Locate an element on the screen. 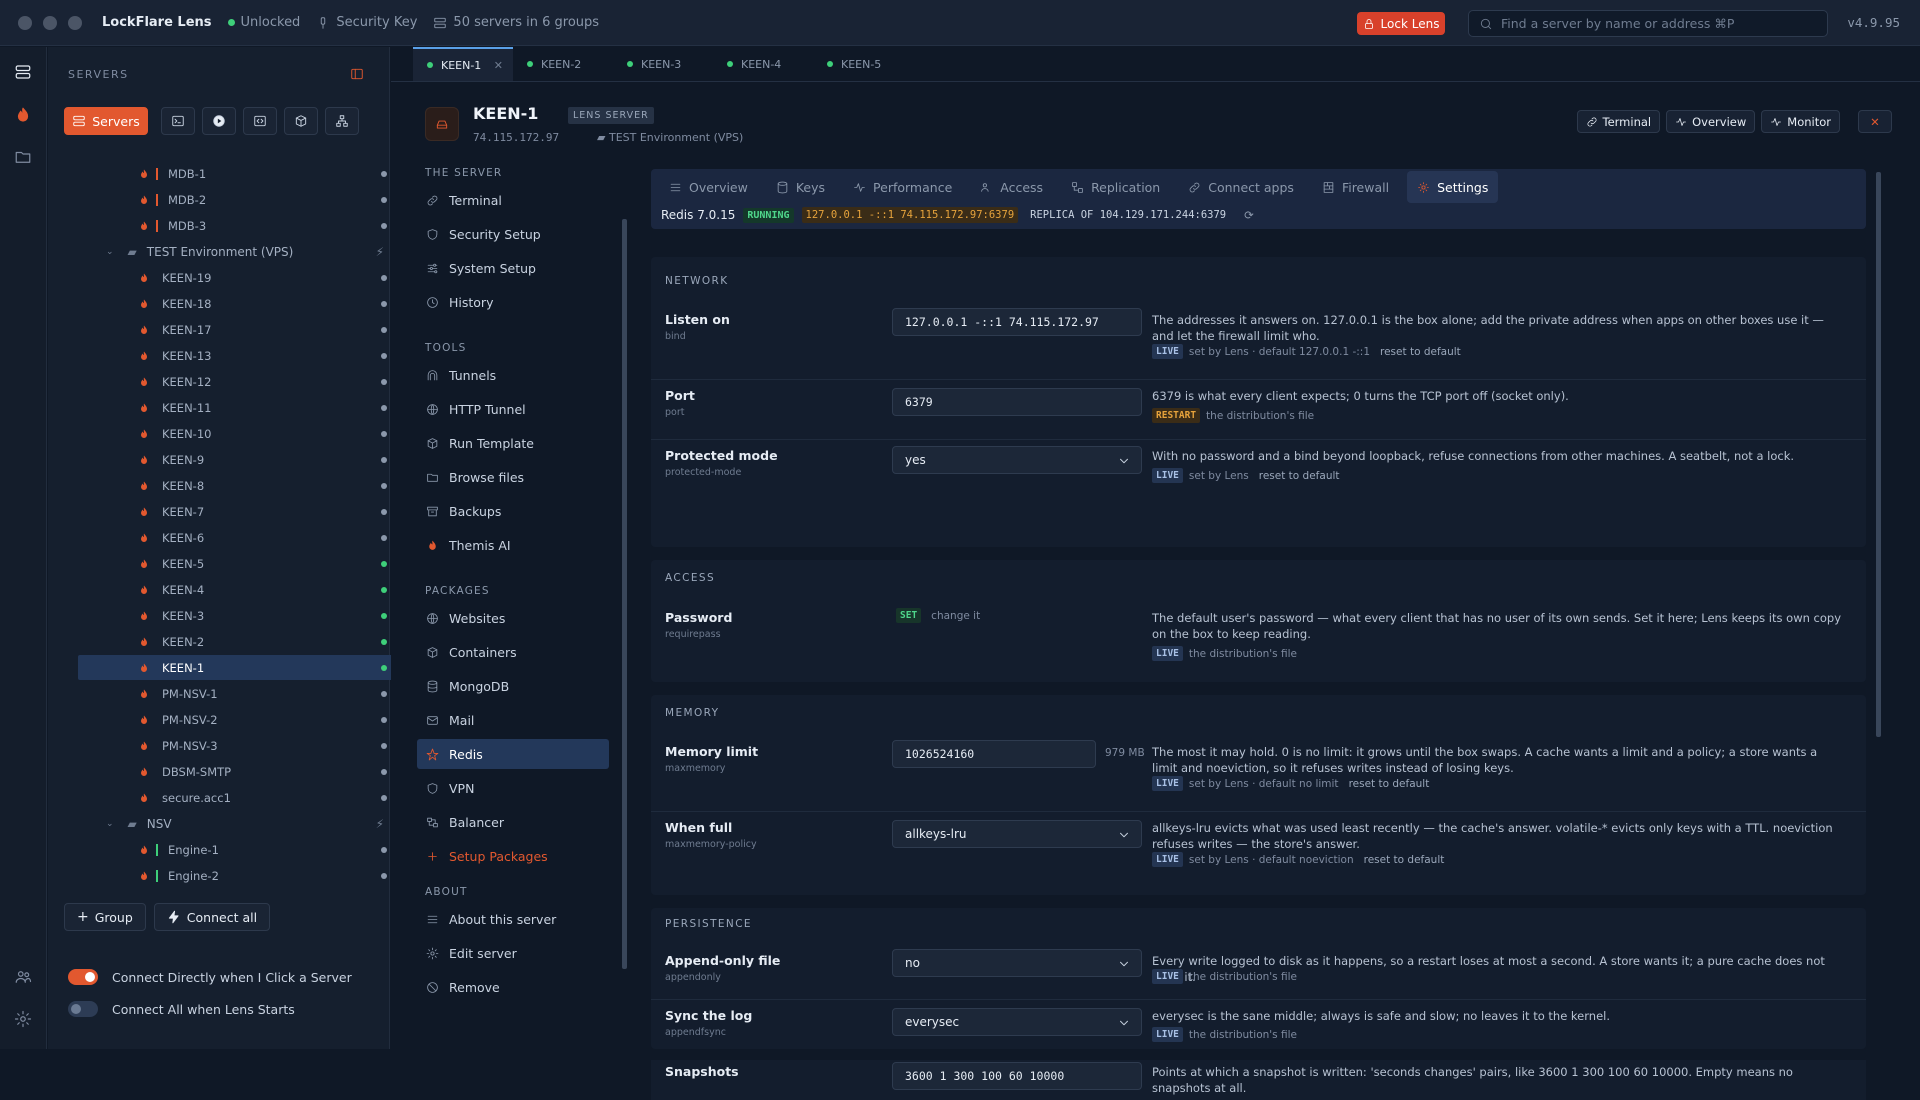 Image resolution: width=1920 pixels, height=1100 pixels. nav-item-terminal: Terminal is located at coordinates (513, 200).